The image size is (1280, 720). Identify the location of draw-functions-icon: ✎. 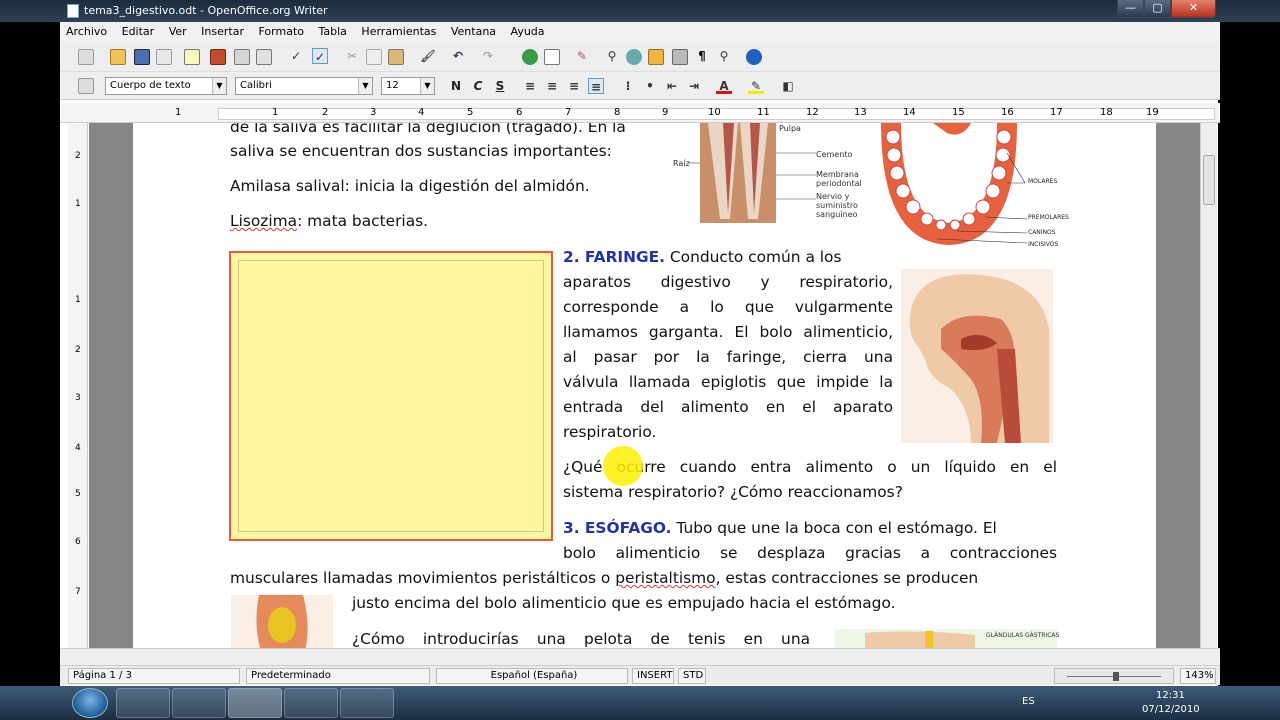
(582, 56).